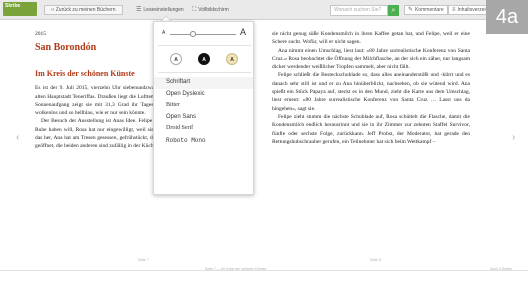  I want to click on comments-button: ✎ Kommentare, so click(426, 10).